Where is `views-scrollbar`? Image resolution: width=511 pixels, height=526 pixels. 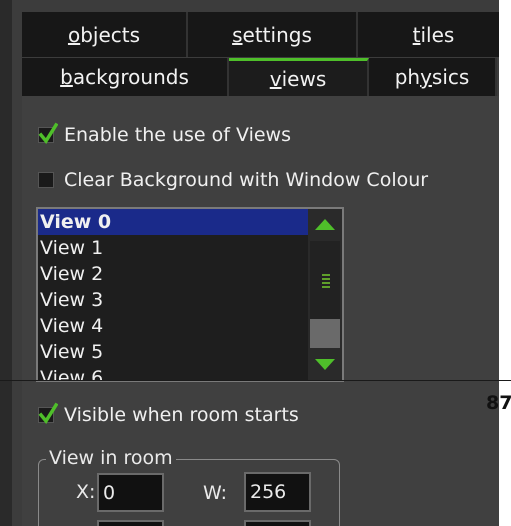 views-scrollbar is located at coordinates (325, 294).